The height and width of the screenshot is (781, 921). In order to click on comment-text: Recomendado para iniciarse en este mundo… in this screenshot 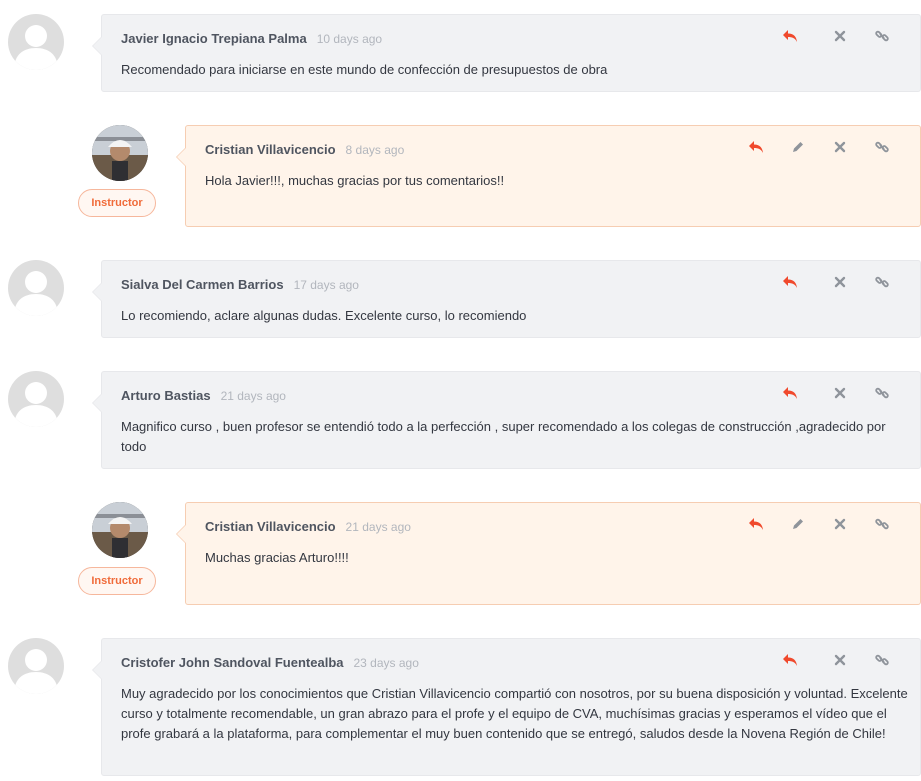, I will do `click(364, 69)`.